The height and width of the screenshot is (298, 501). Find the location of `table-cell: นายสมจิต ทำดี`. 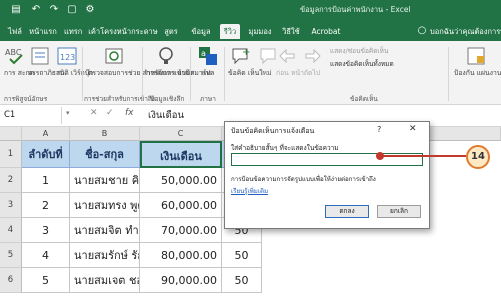

table-cell: นายสมจิต ทำดี is located at coordinates (105, 230).